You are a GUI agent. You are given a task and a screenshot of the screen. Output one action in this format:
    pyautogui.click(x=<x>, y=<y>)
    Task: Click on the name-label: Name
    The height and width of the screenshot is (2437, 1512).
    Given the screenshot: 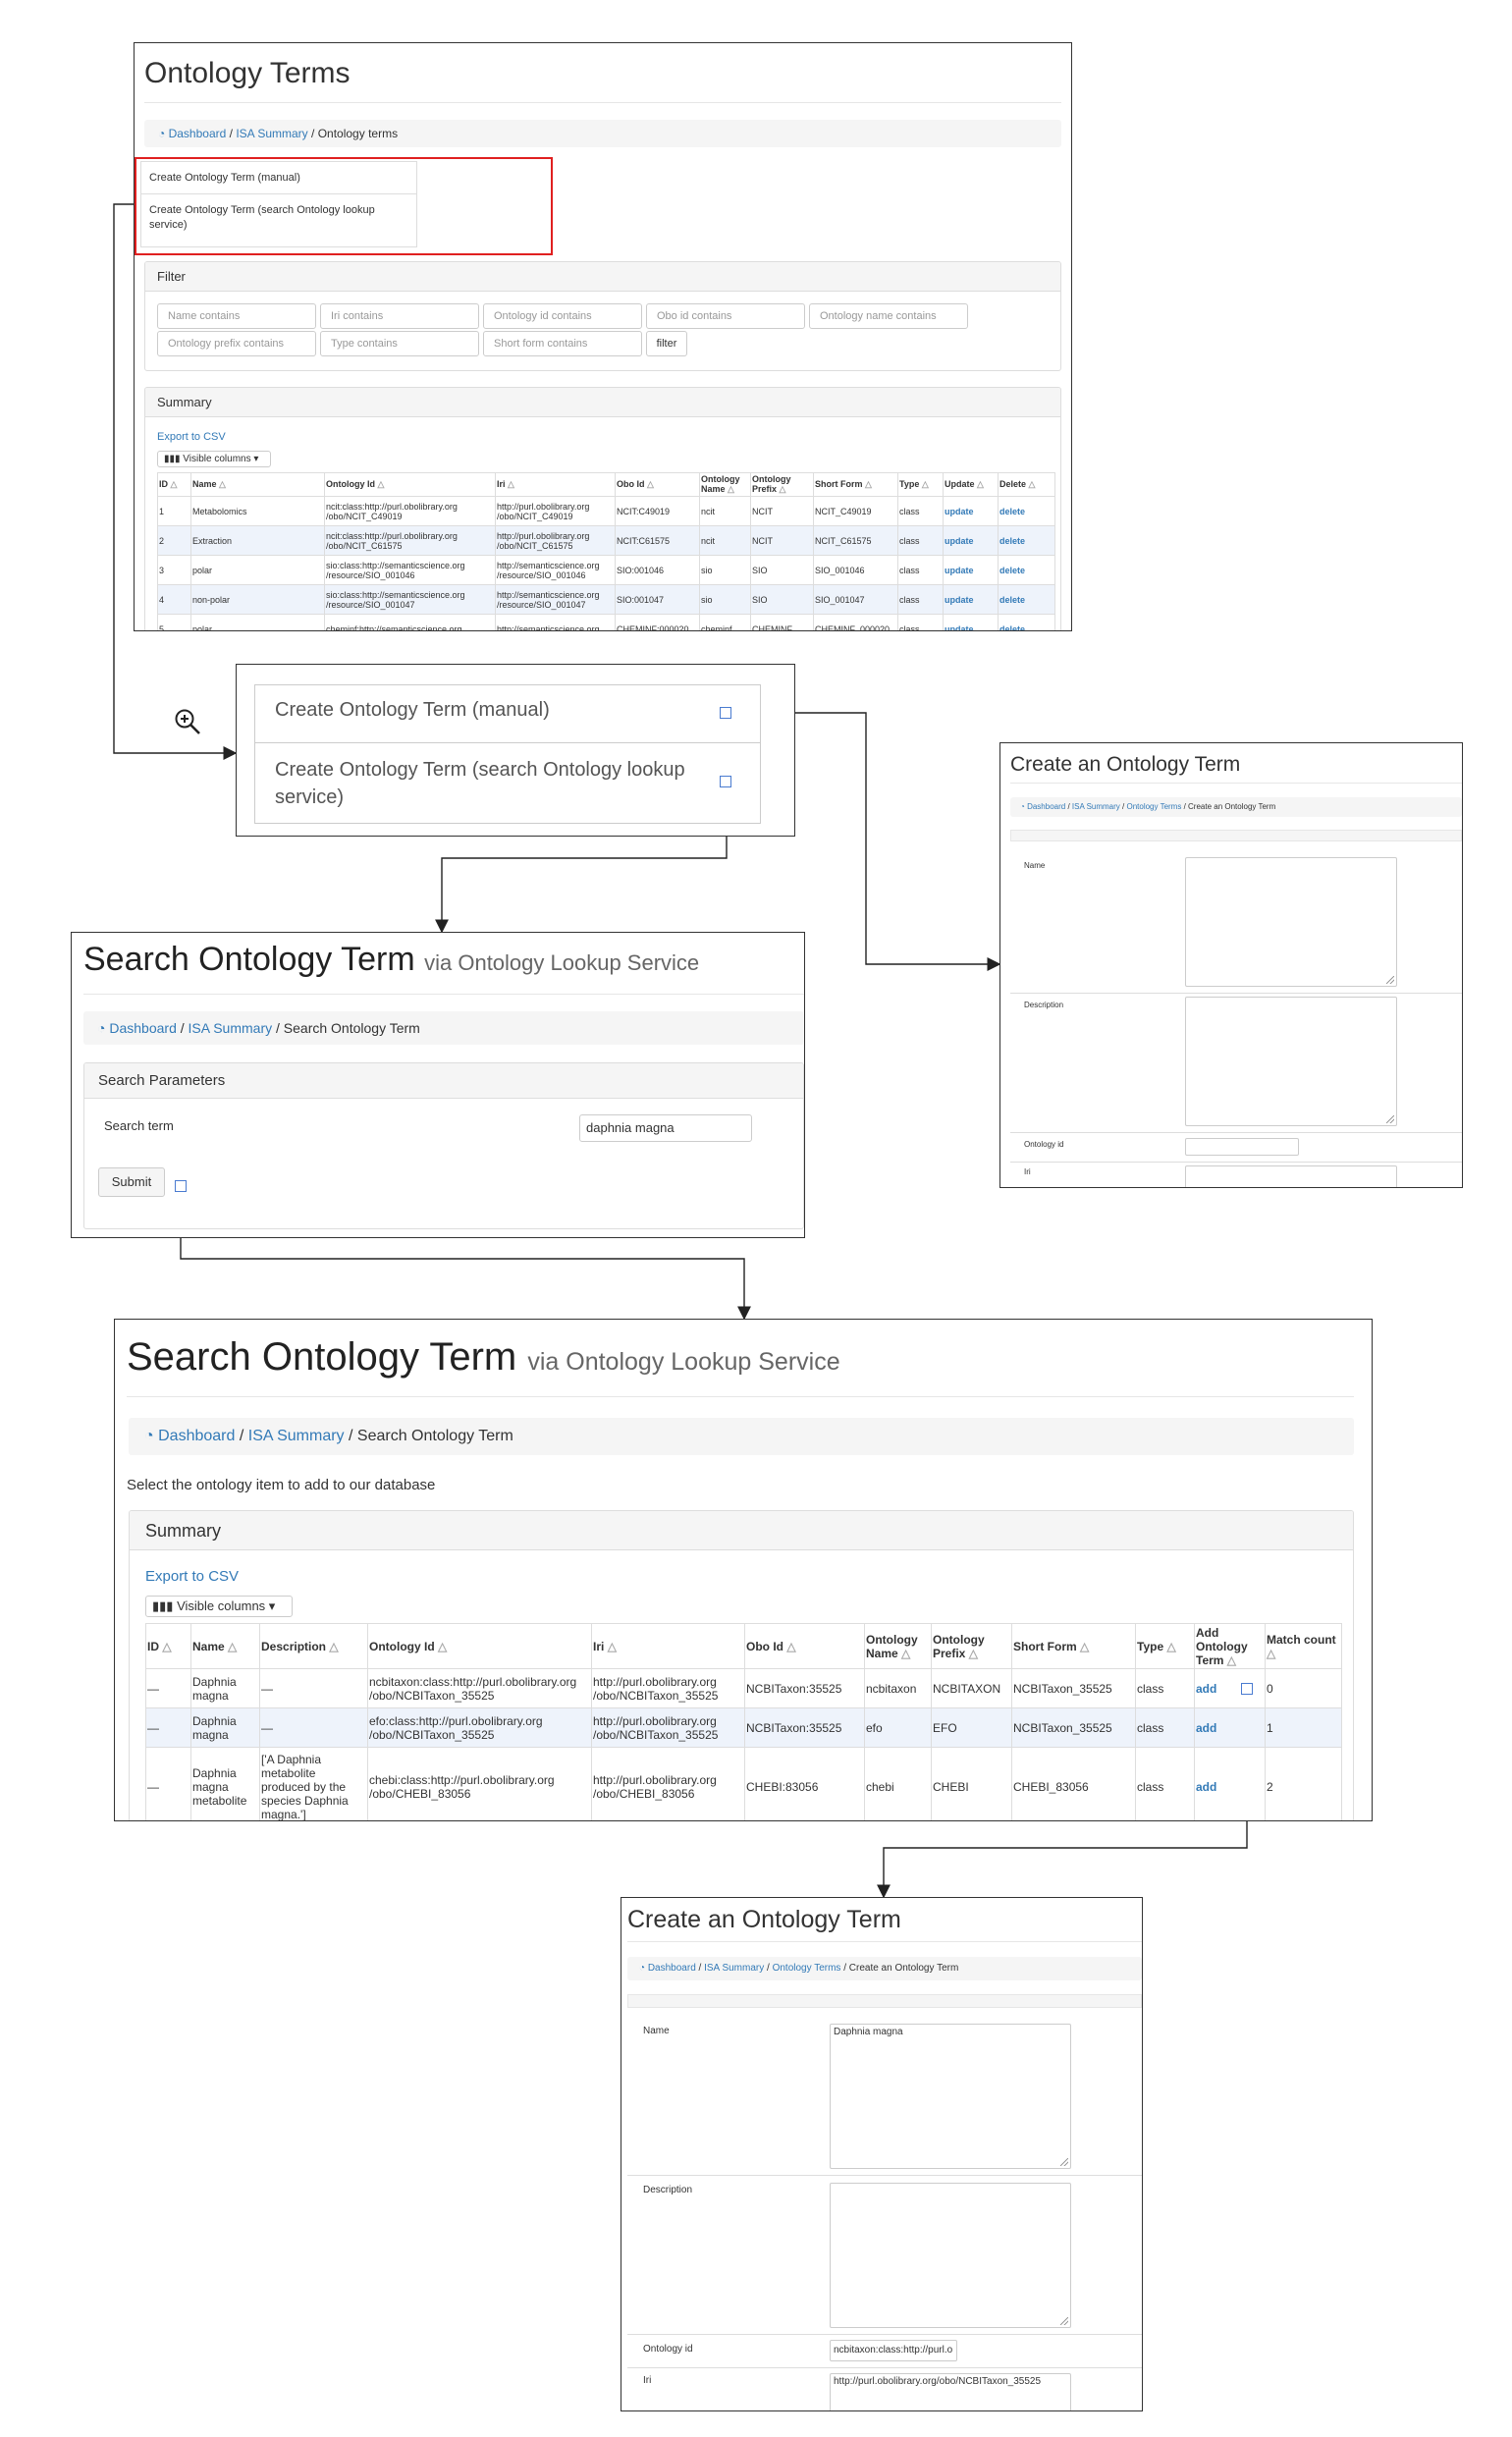 What is the action you would take?
    pyautogui.click(x=657, y=2031)
    